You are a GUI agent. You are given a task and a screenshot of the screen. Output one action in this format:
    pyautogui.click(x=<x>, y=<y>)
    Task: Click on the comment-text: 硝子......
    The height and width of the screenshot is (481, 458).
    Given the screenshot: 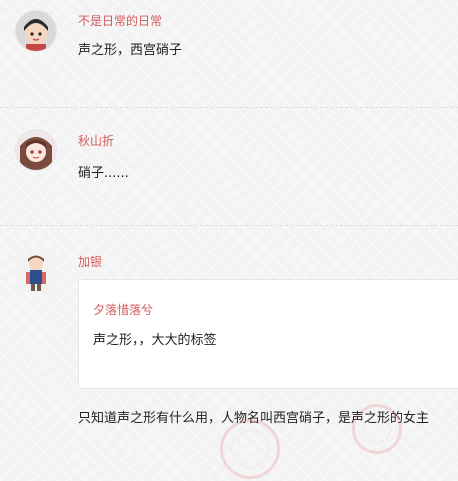 What is the action you would take?
    pyautogui.click(x=103, y=173)
    